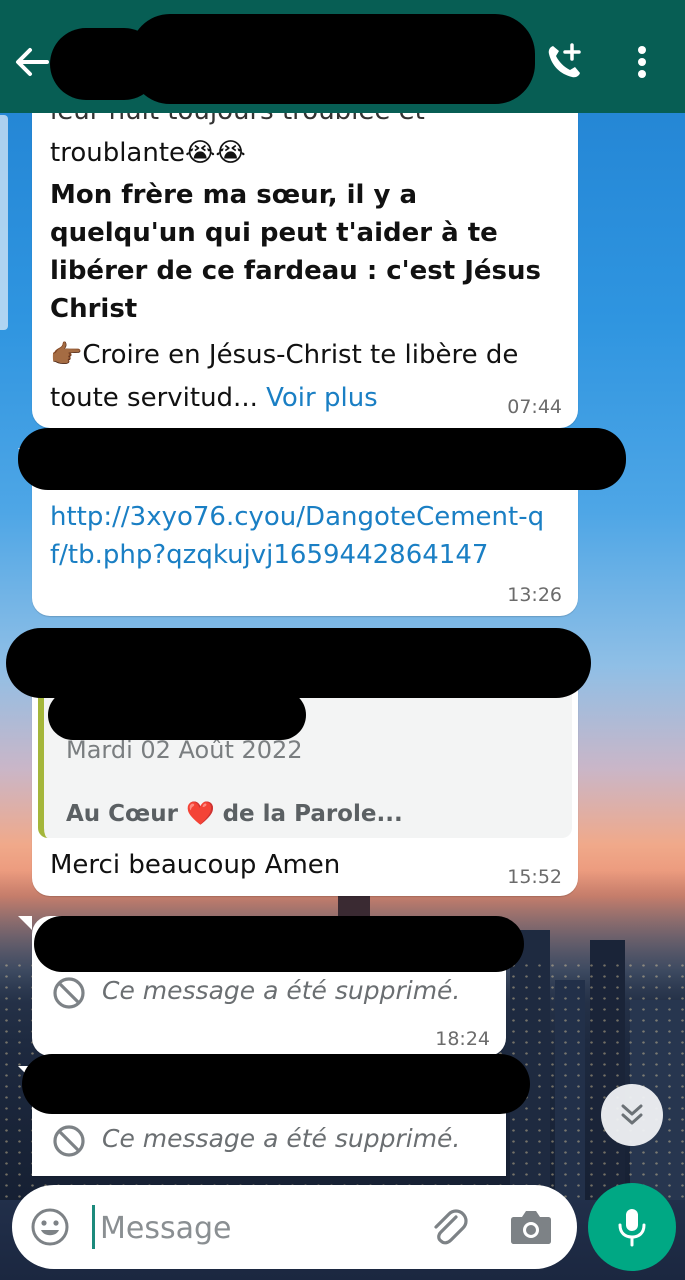 Image resolution: width=685 pixels, height=1280 pixels. I want to click on back-button, so click(32, 62).